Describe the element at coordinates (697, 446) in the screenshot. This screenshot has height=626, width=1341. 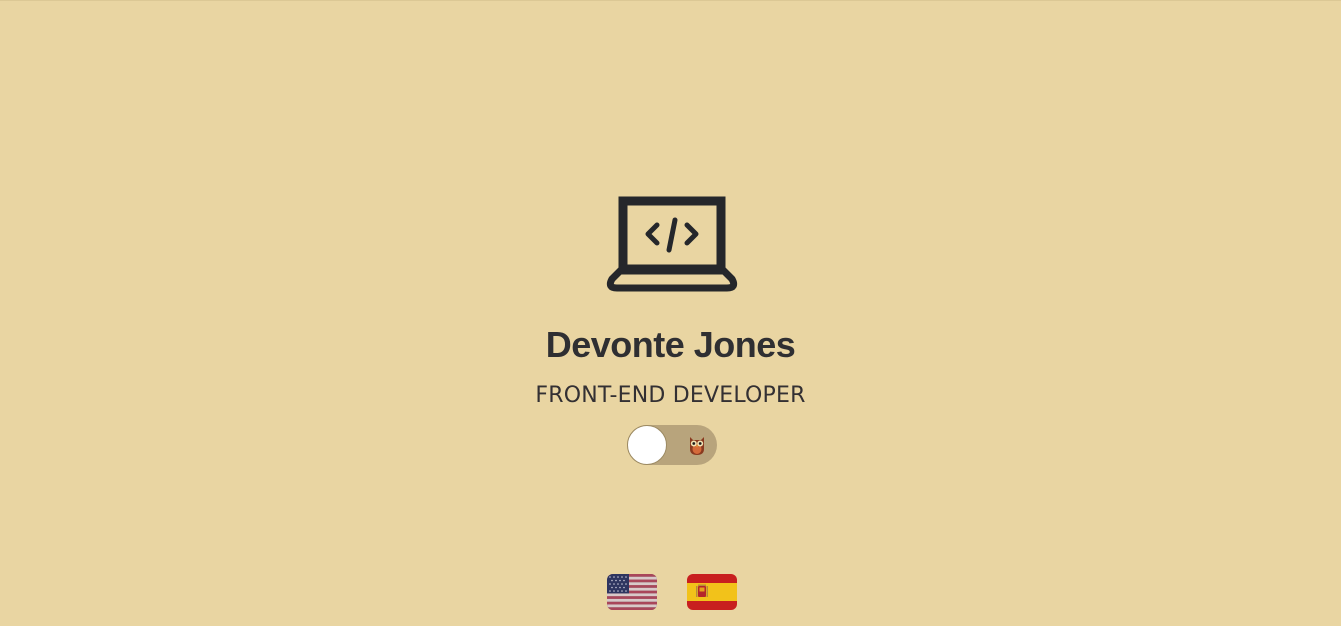
I see `owl-icon` at that location.